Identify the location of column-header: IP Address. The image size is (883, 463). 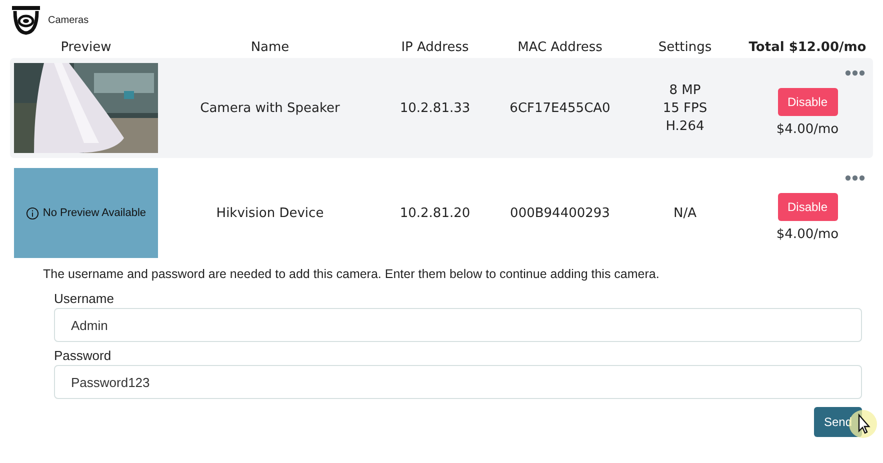
(435, 47).